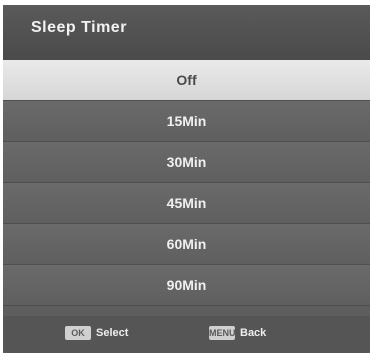 This screenshot has width=378, height=361. I want to click on menu-key-icon: MENU, so click(222, 333).